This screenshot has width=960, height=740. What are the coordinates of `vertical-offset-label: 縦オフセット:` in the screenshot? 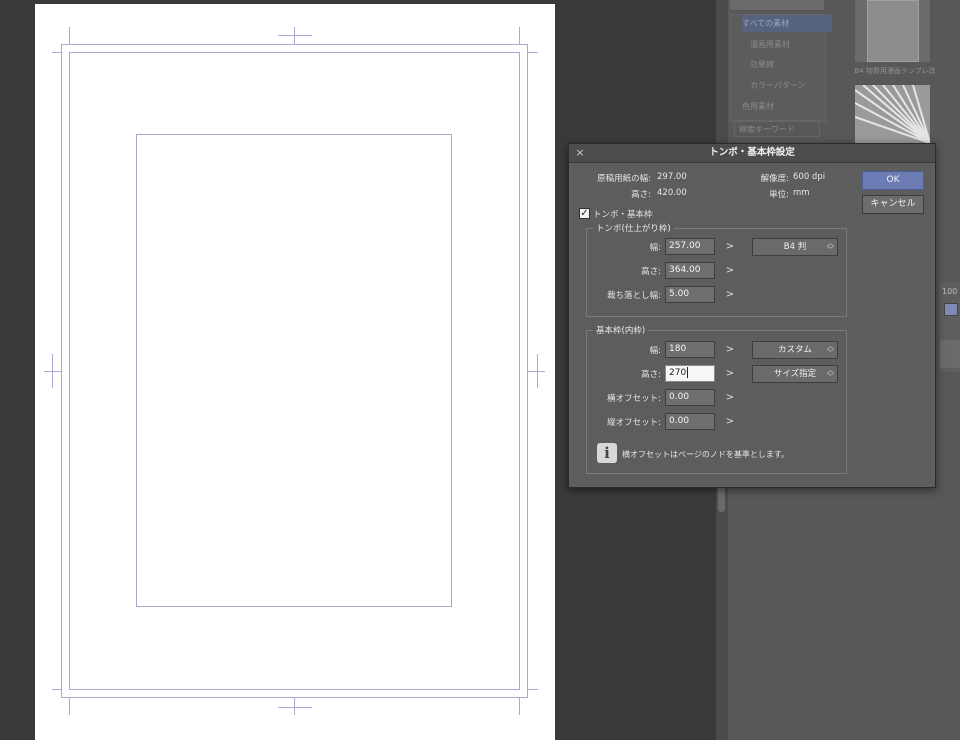 It's located at (634, 423).